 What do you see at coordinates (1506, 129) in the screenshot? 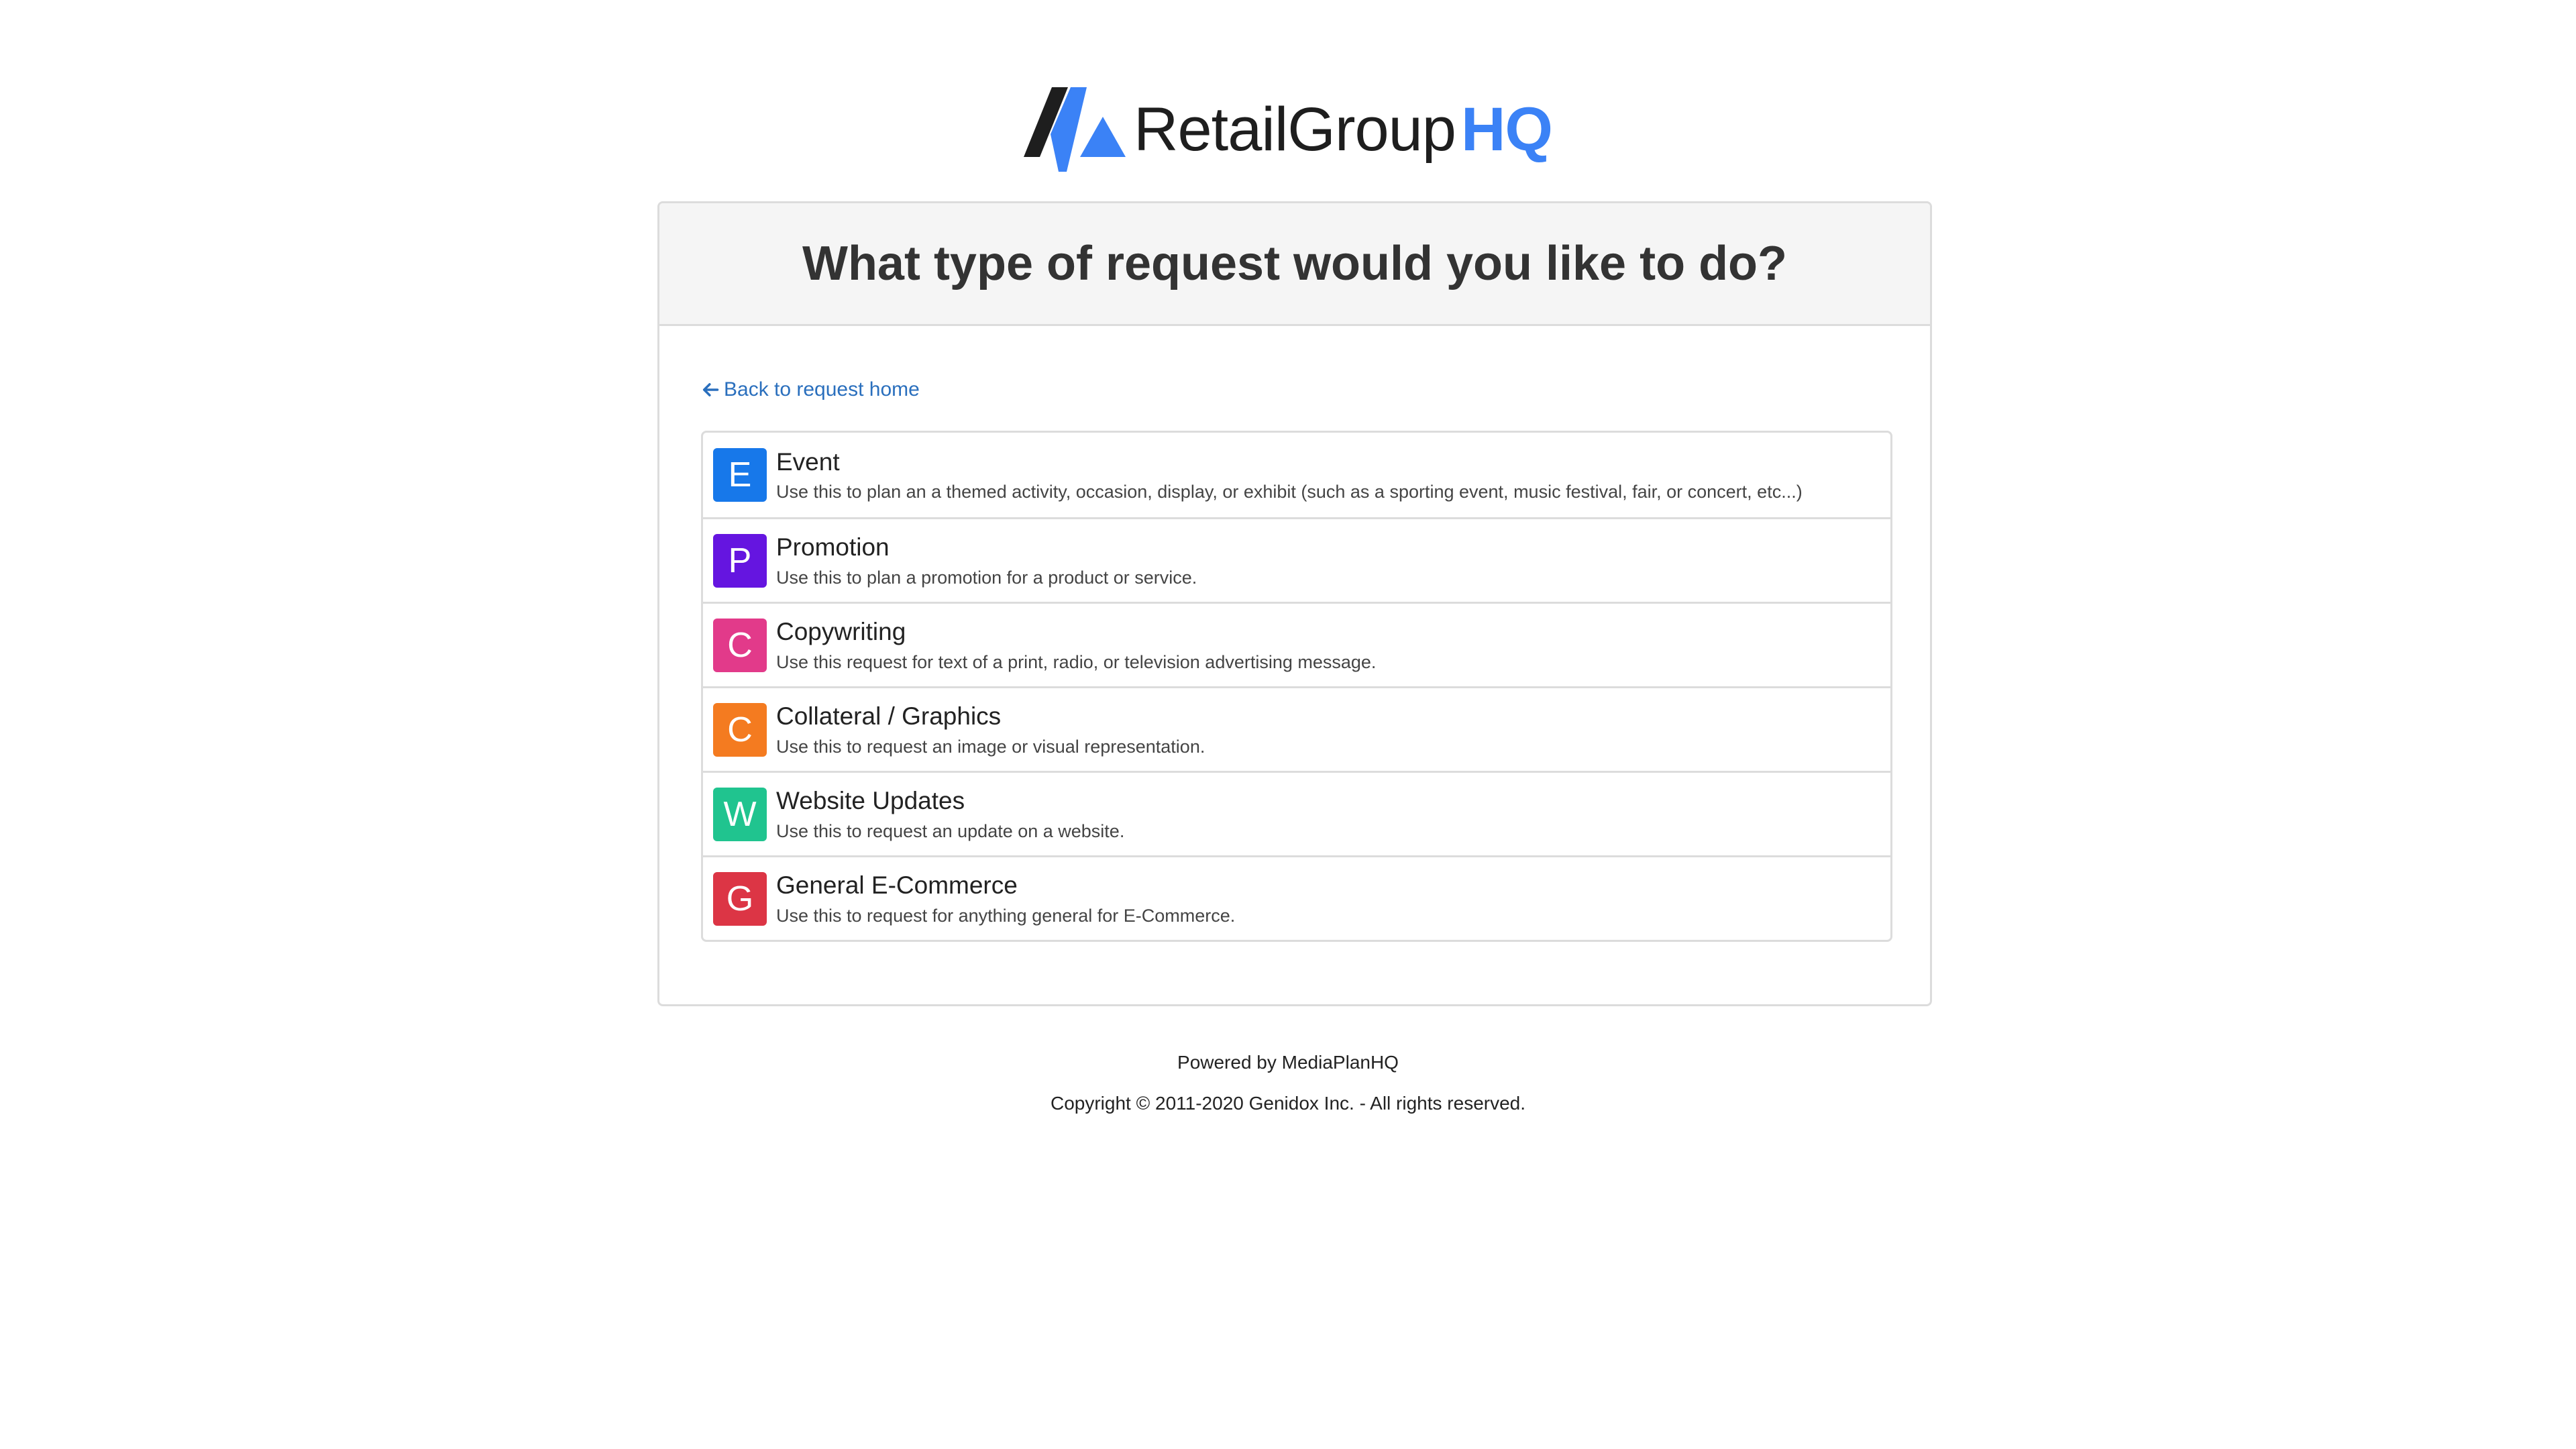
I see `brand-name-accent: HQ` at bounding box center [1506, 129].